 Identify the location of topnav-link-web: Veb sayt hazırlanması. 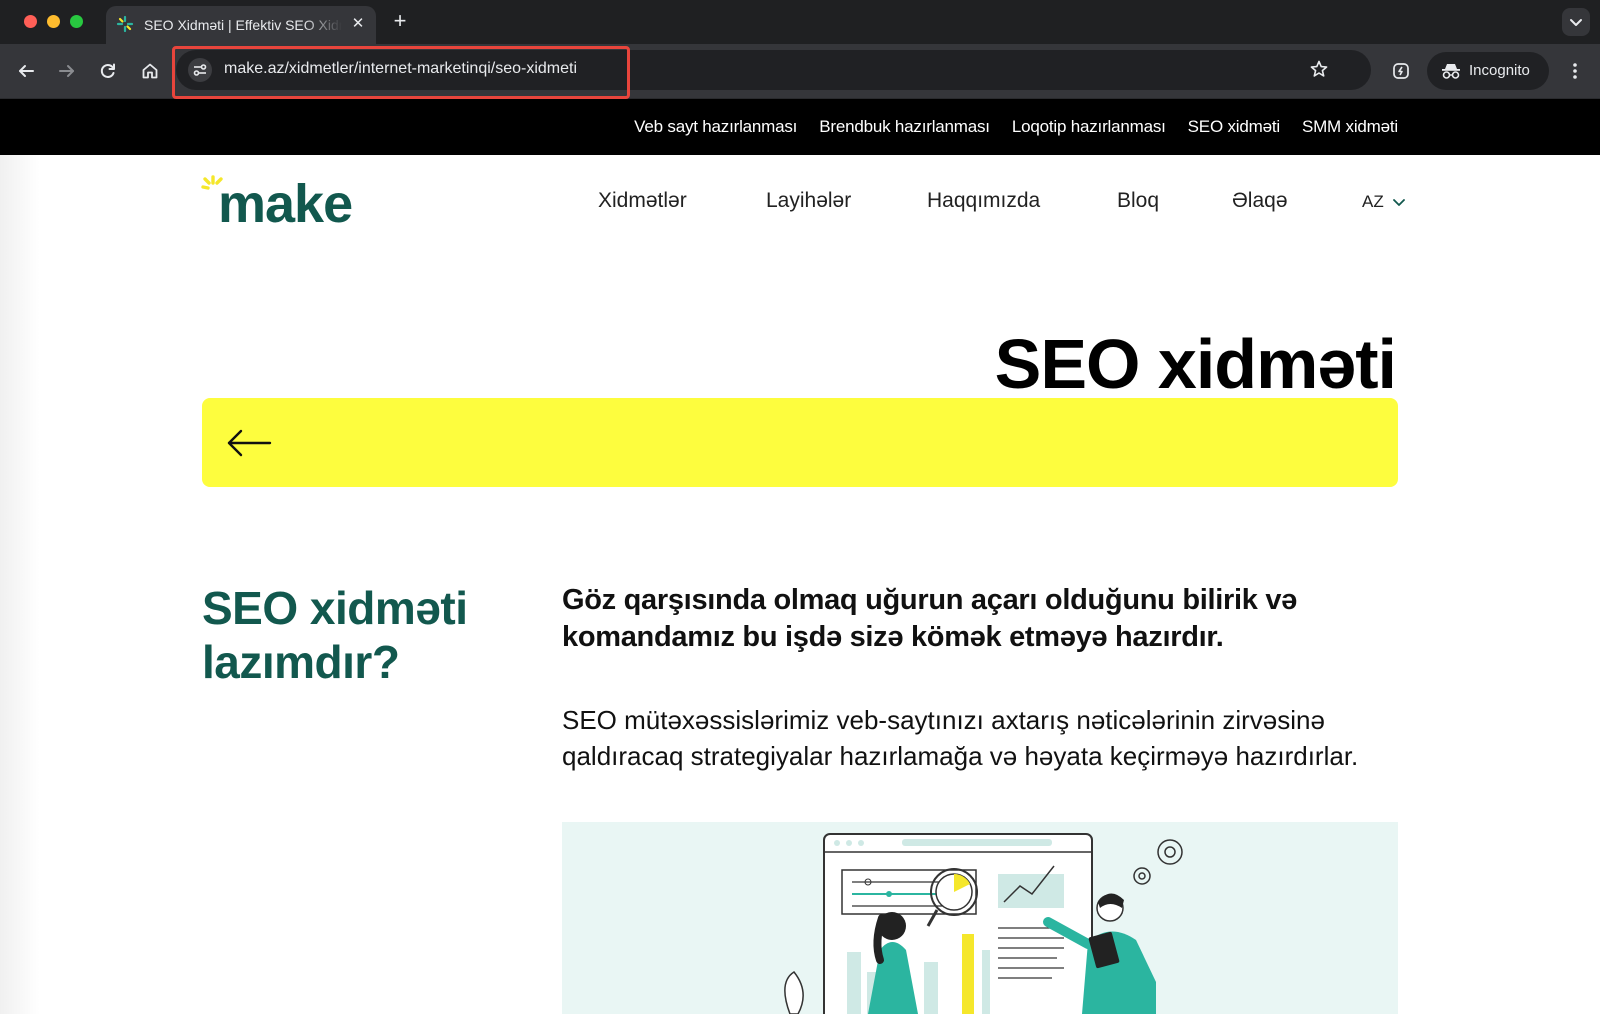
(715, 127).